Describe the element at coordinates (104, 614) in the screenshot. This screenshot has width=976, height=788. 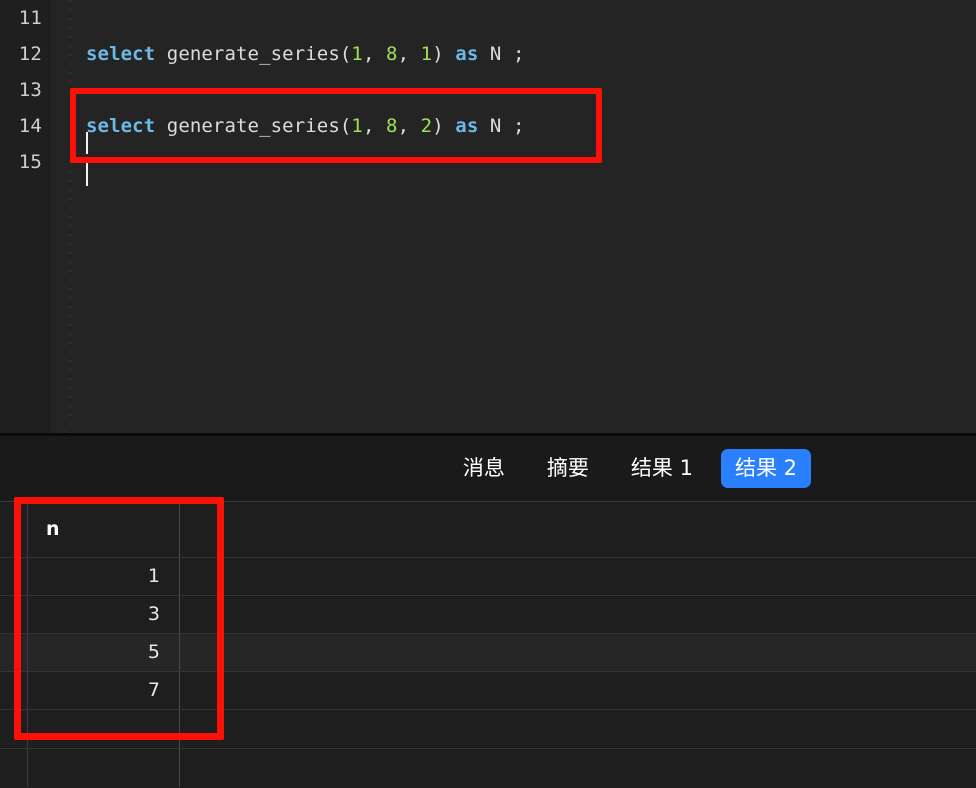
I see `cell-n: 3` at that location.